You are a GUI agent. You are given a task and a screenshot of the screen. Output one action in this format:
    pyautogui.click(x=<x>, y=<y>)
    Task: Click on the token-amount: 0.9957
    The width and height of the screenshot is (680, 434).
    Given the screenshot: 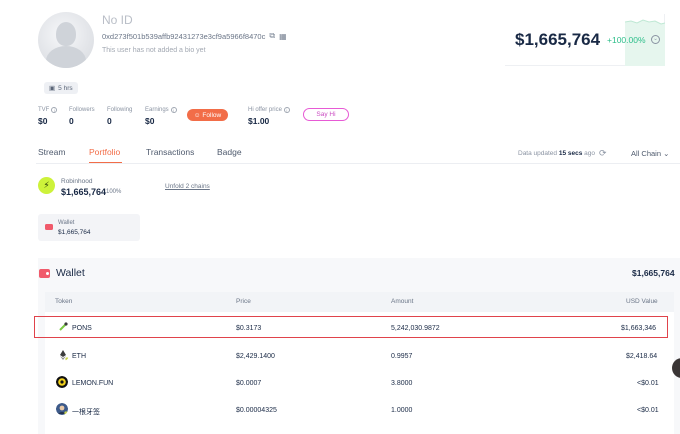 What is the action you would take?
    pyautogui.click(x=402, y=356)
    